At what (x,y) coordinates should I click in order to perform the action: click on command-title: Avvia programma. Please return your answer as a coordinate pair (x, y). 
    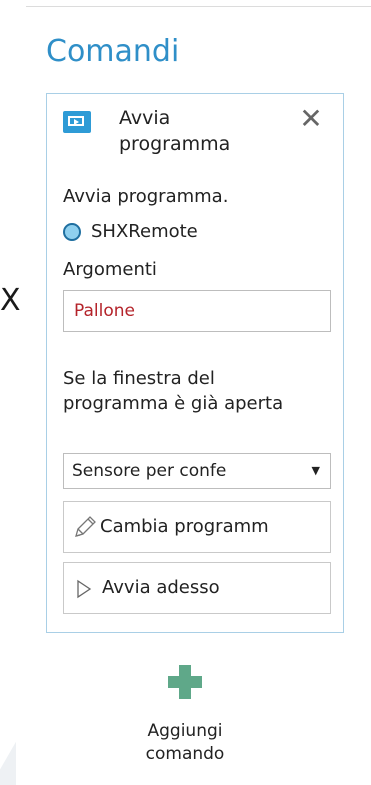
    Looking at the image, I should click on (175, 131).